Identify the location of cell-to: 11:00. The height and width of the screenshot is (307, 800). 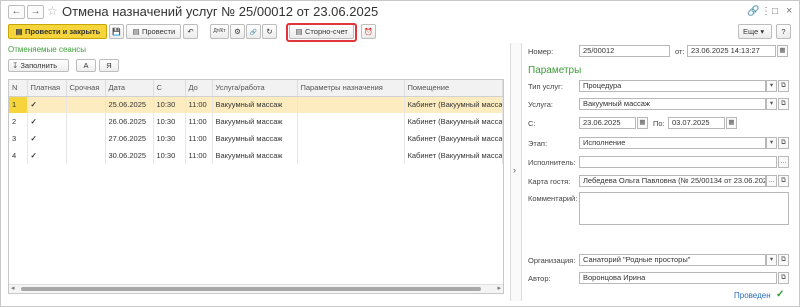
(199, 155).